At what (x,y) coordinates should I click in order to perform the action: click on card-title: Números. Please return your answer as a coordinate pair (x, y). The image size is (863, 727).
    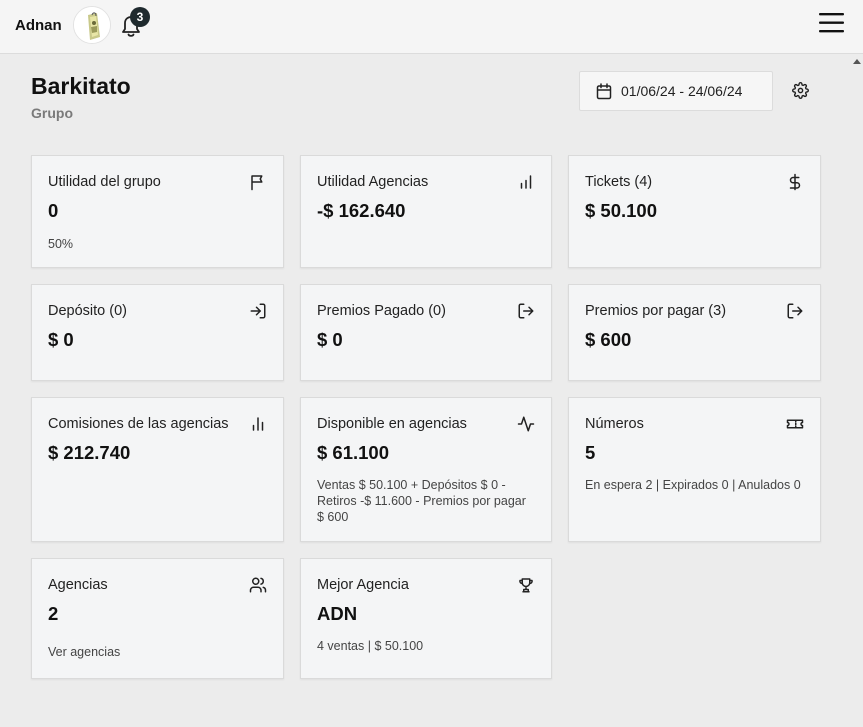
    Looking at the image, I should click on (614, 424).